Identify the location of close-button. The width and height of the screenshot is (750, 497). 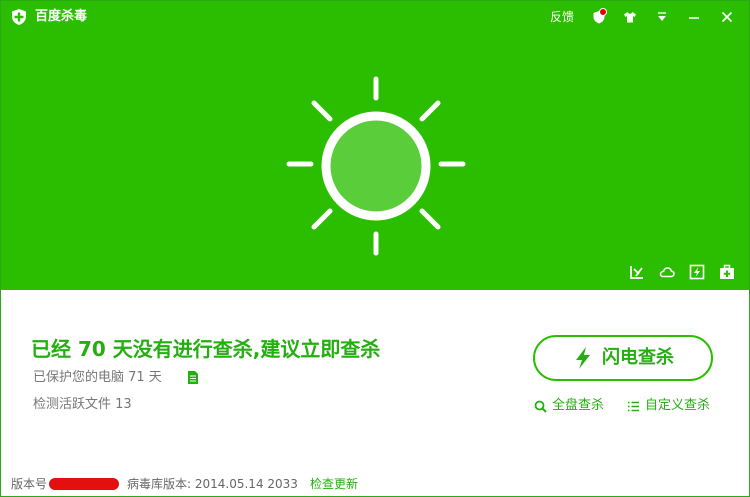
(727, 17).